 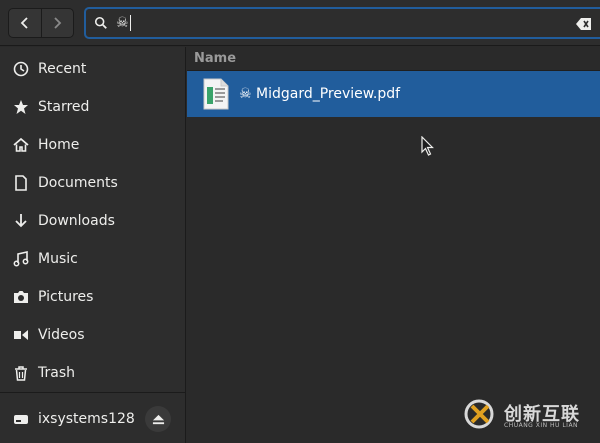 I want to click on search-icon, so click(x=102, y=23).